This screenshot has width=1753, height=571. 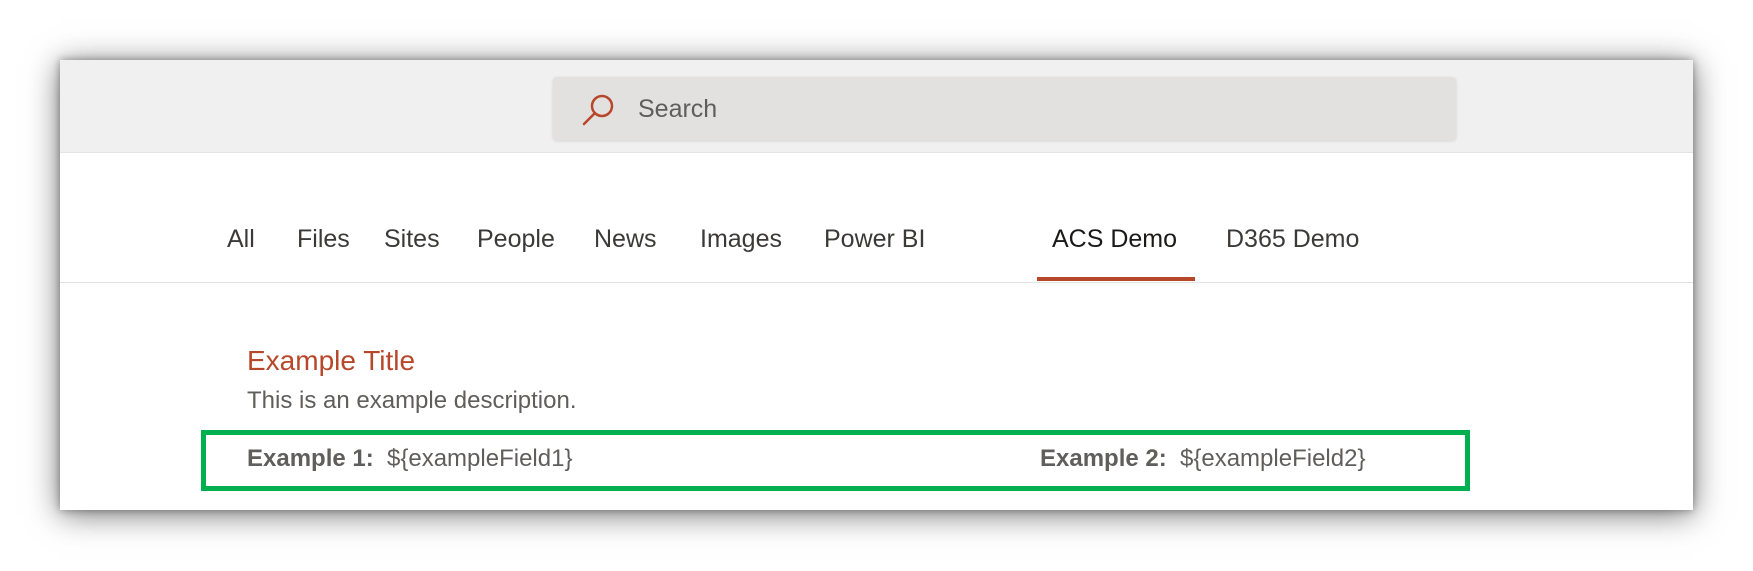 I want to click on tab-power-bi: Power BI, so click(x=874, y=239).